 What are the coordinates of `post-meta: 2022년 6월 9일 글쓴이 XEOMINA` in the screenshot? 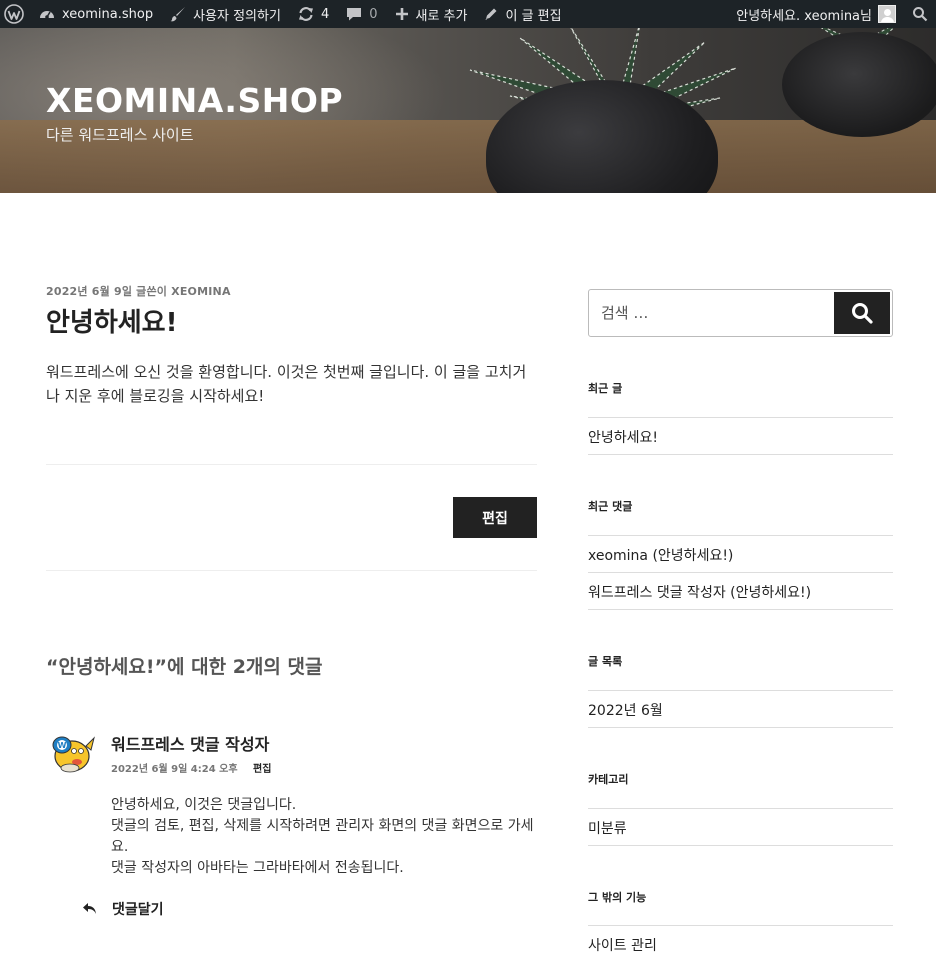 It's located at (138, 291).